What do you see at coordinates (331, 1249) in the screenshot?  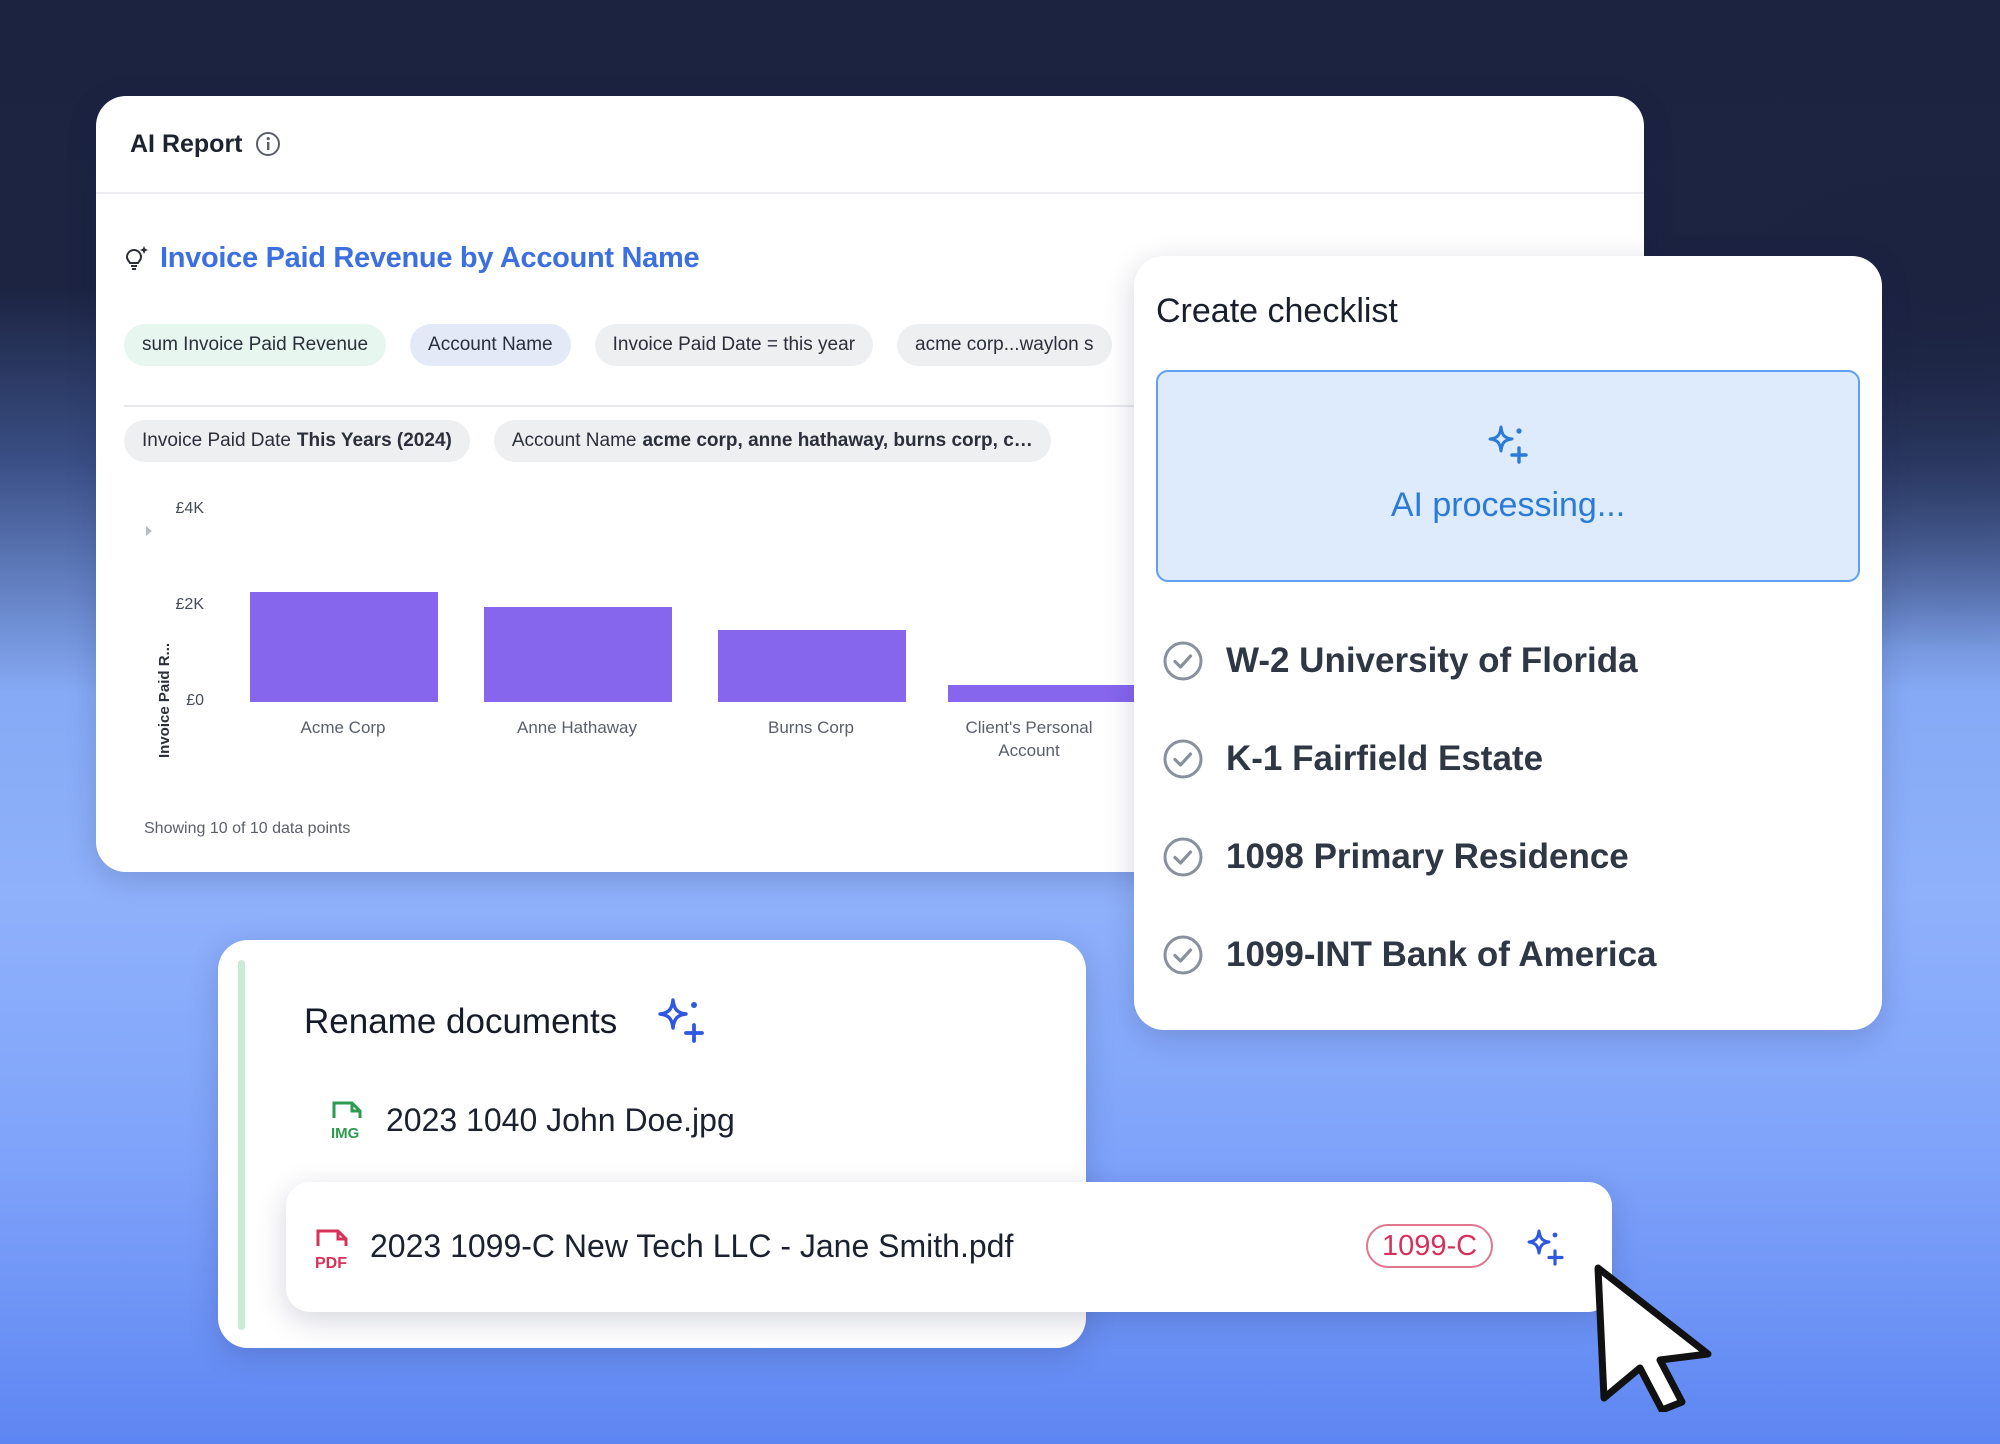 I see `pdf-file-icon: PDF` at bounding box center [331, 1249].